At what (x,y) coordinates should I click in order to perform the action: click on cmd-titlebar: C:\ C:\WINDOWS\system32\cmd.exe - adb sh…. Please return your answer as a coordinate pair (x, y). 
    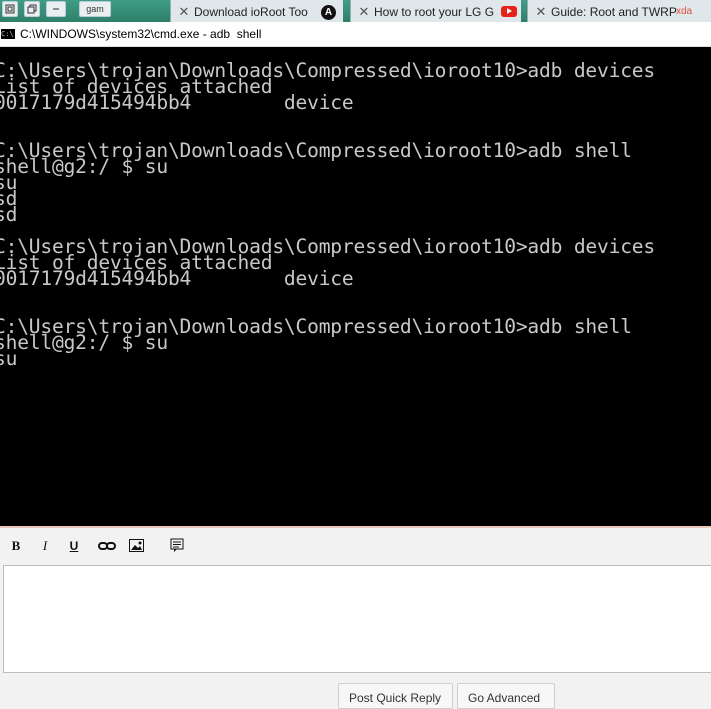
    Looking at the image, I should click on (355, 34).